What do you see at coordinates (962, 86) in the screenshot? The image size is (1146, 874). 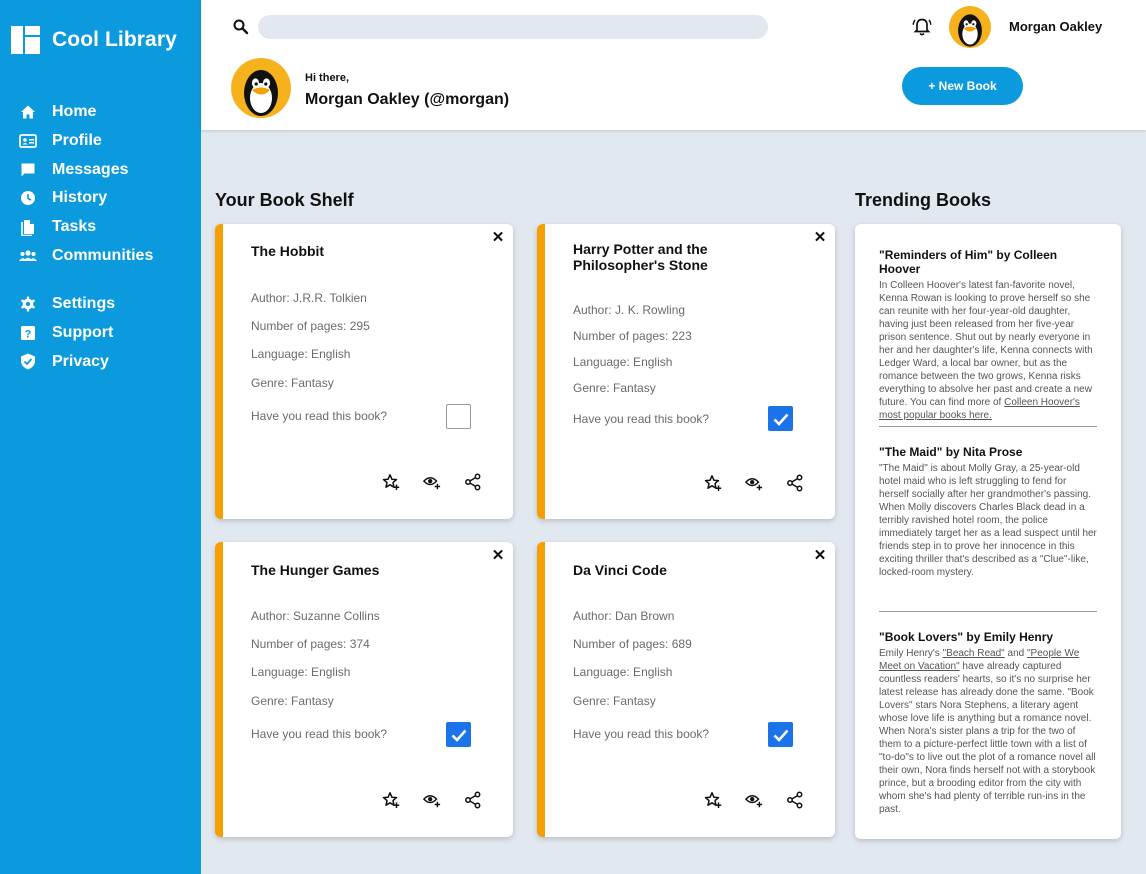 I see `new-book-button: + New Book` at bounding box center [962, 86].